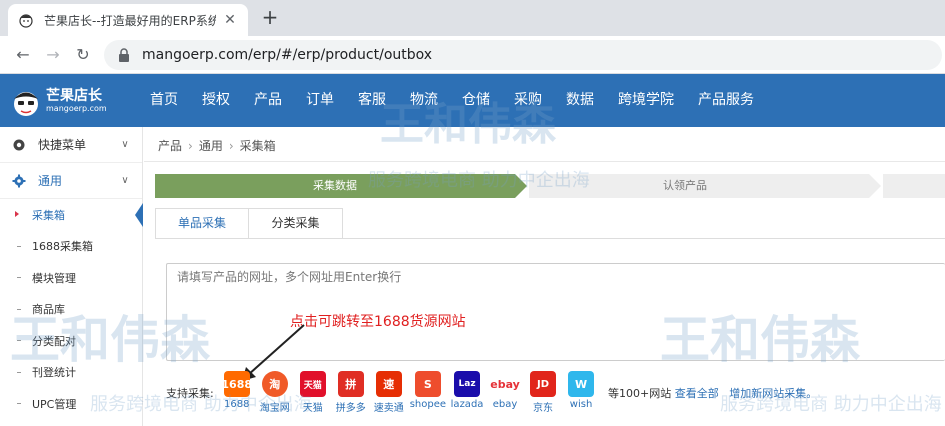  Describe the element at coordinates (646, 100) in the screenshot. I see `nav-item-academy: 跨境学院` at that location.